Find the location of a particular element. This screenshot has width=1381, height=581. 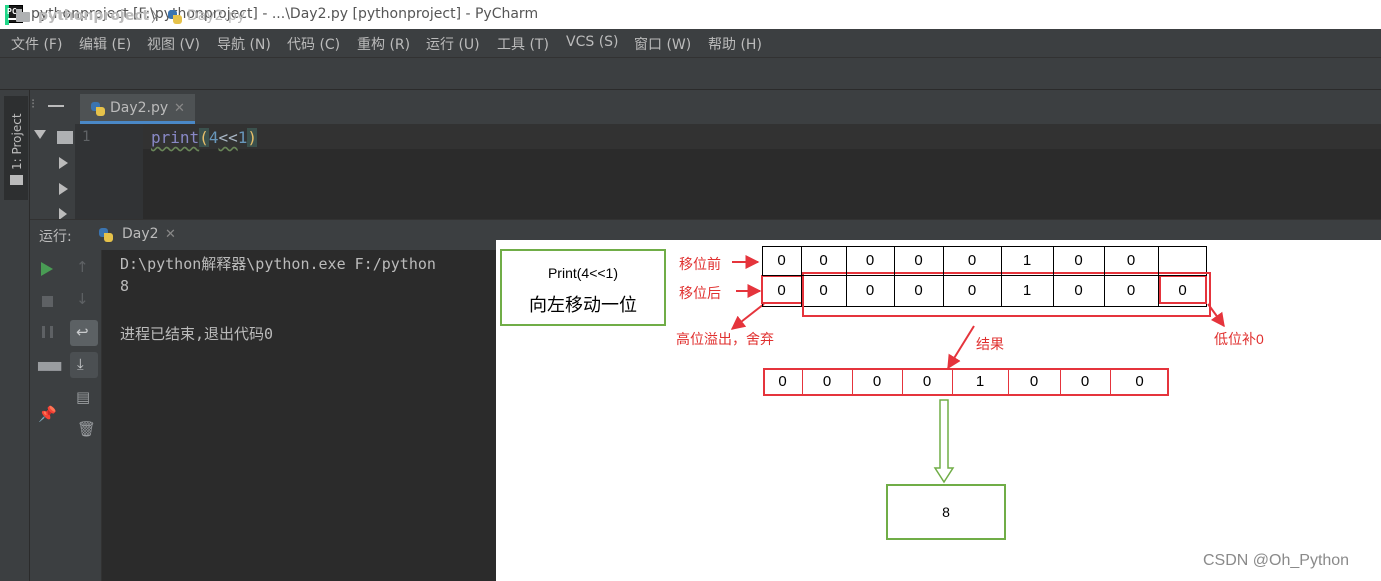

scroll-to-end-icon: ⤓ is located at coordinates (80, 364).